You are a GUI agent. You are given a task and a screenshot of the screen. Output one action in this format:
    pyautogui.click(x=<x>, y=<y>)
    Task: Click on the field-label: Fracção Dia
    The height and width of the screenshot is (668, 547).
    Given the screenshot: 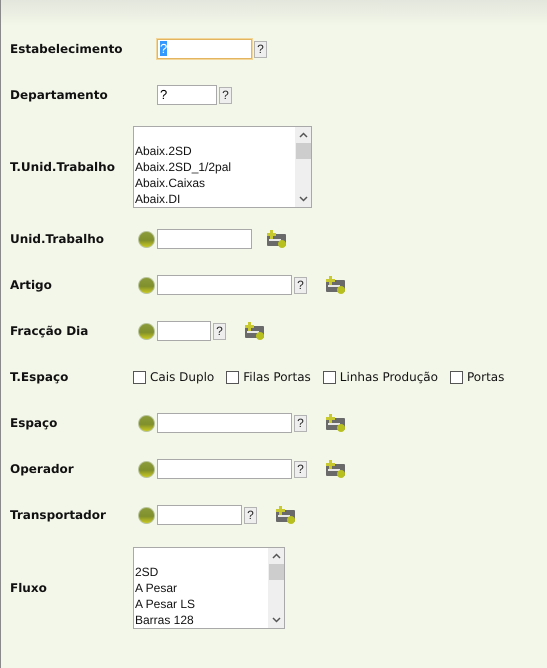 What is the action you would take?
    pyautogui.click(x=50, y=331)
    